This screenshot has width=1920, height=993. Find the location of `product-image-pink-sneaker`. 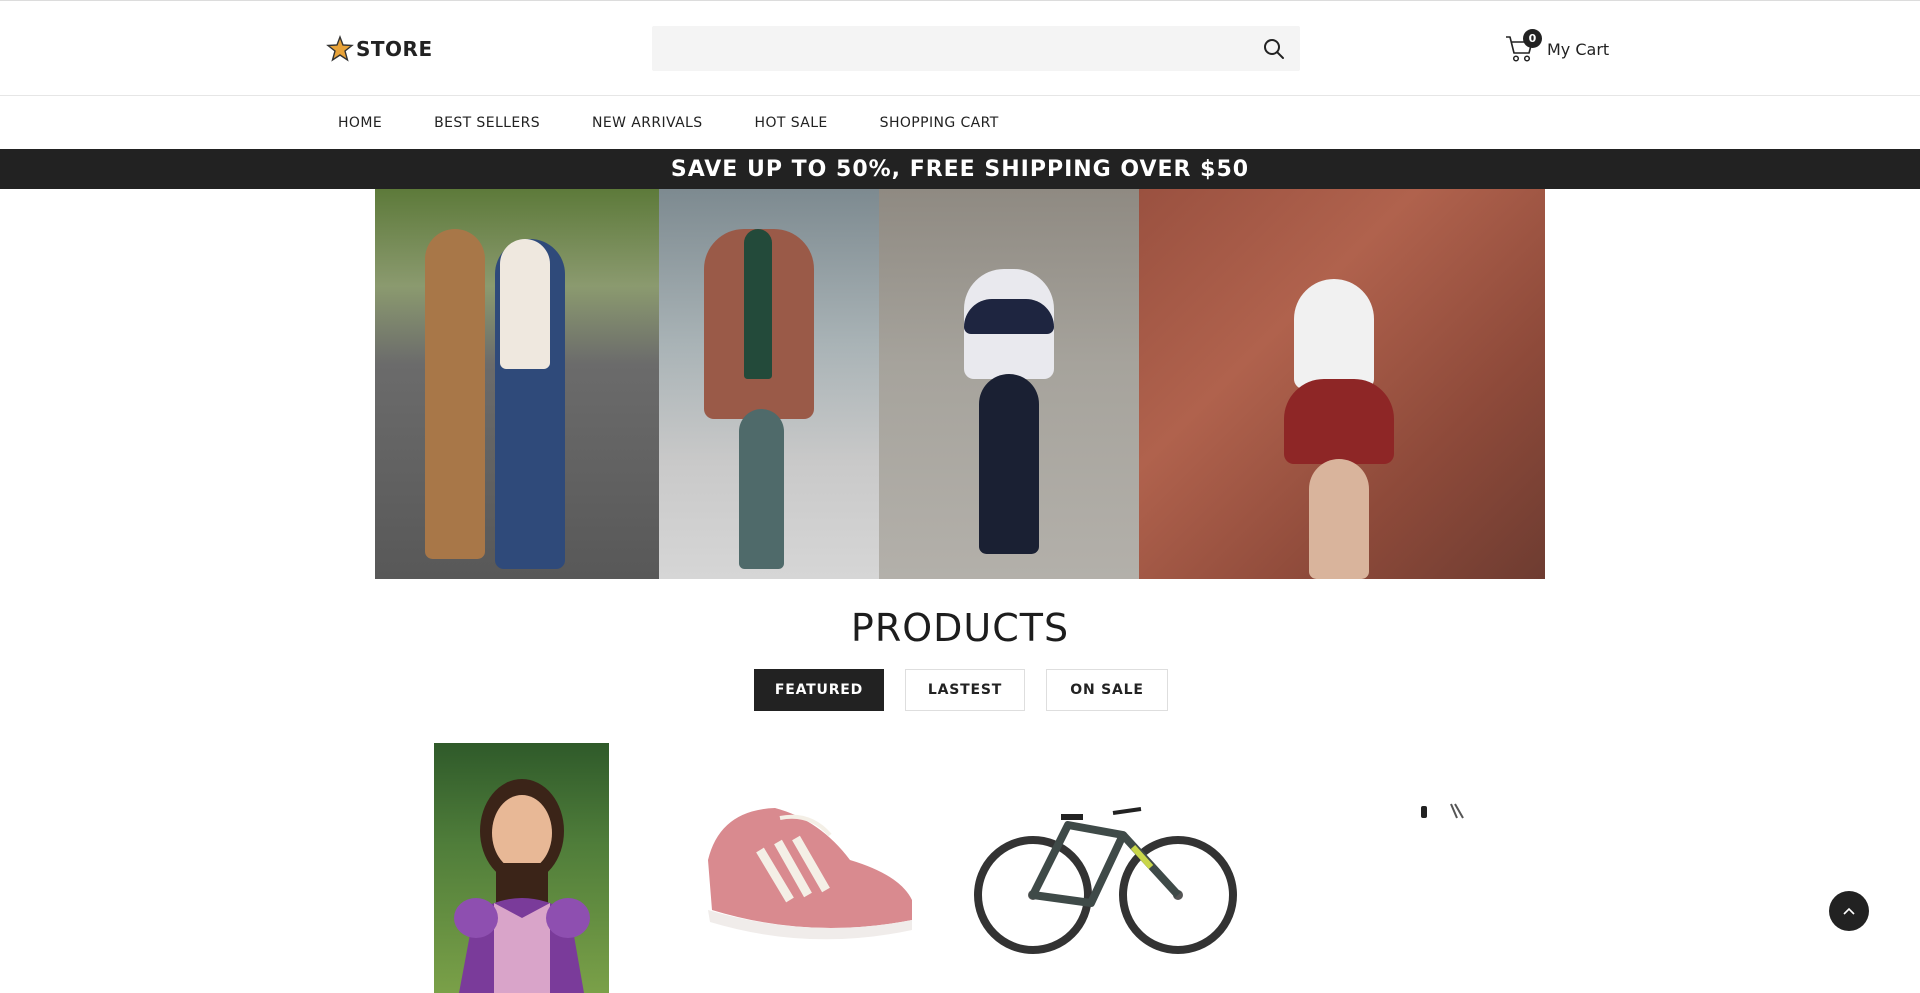

product-image-pink-sneaker is located at coordinates (810, 870).